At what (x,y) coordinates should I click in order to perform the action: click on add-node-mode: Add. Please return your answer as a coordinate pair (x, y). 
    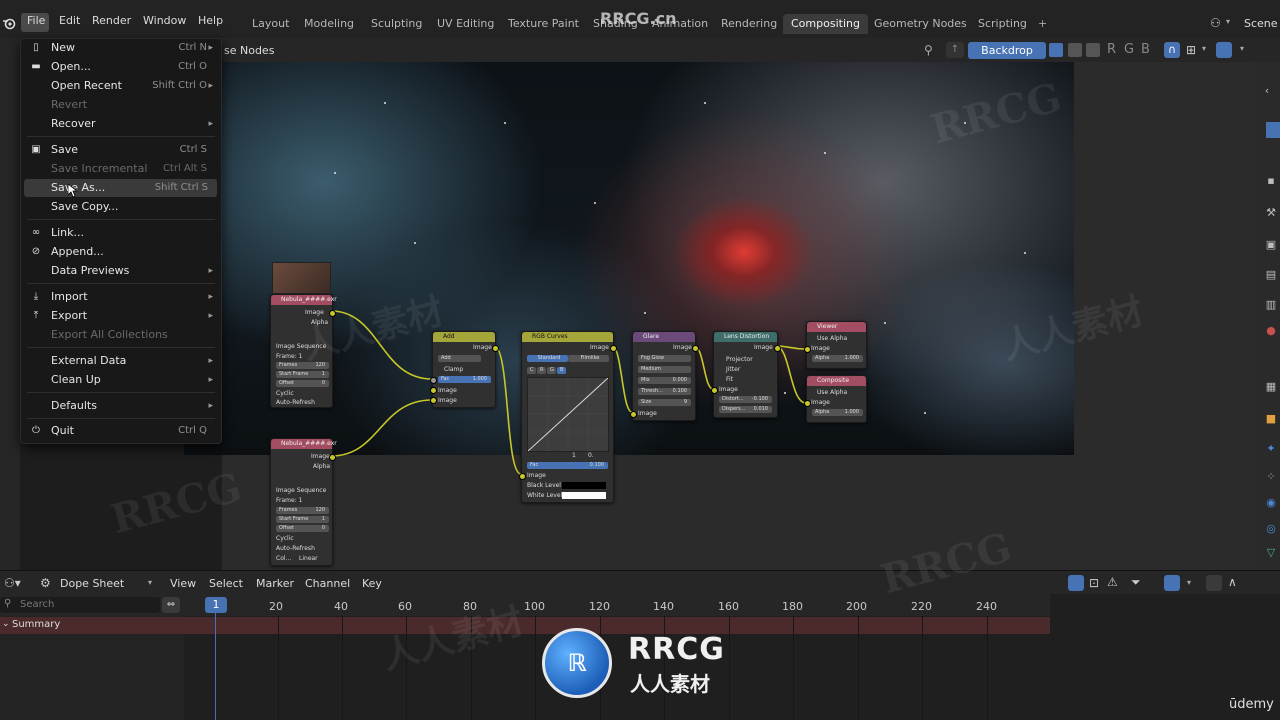
    Looking at the image, I should click on (459, 358).